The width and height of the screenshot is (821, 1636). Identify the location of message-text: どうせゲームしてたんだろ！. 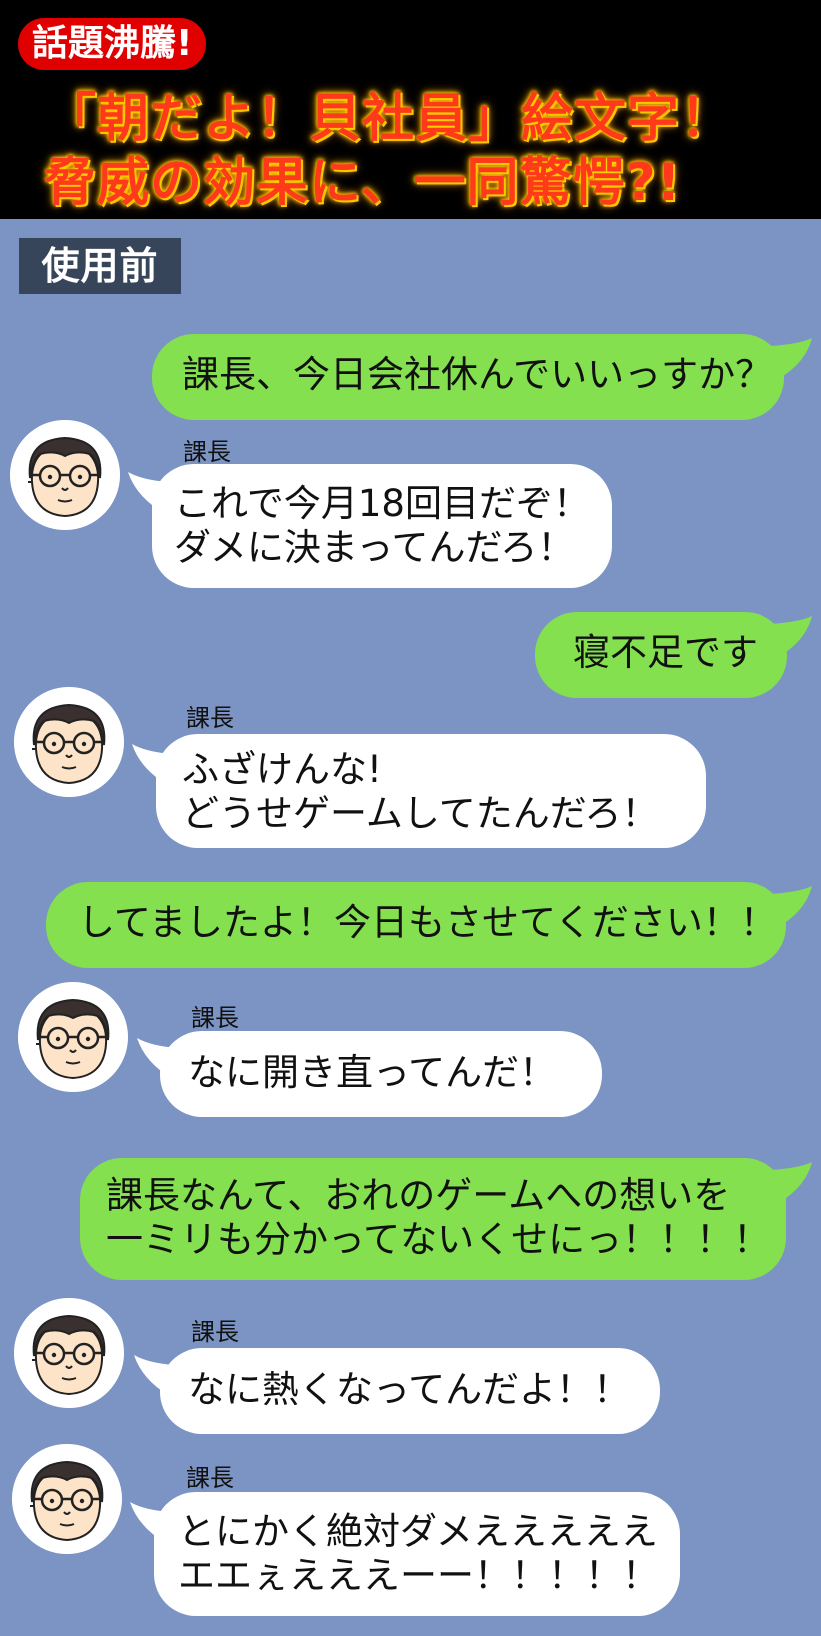
(420, 813).